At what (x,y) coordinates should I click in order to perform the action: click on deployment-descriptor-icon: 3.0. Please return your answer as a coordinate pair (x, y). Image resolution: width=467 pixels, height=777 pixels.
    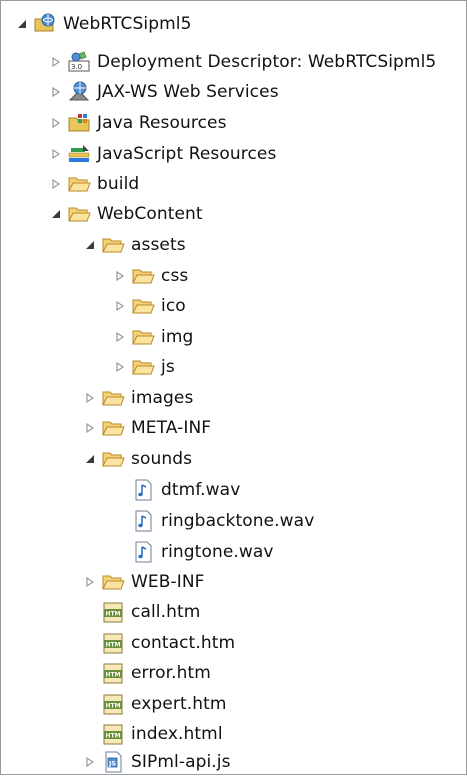
    Looking at the image, I should click on (79, 62).